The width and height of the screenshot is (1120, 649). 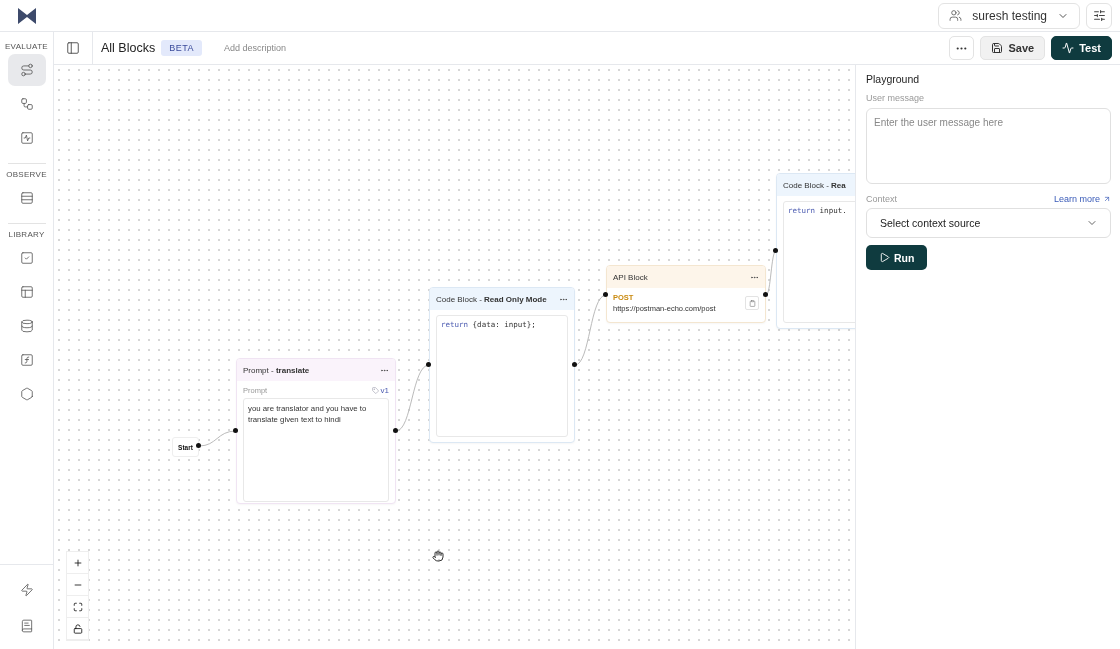 I want to click on save-button: Save, so click(x=1013, y=48).